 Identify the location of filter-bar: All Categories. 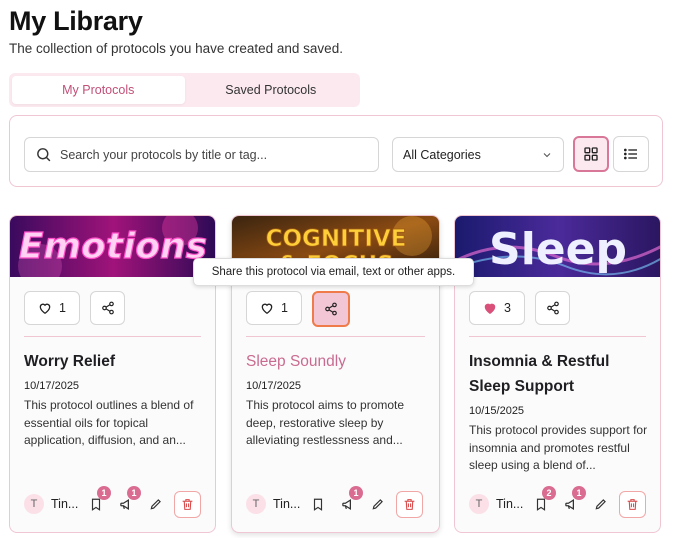
(336, 151).